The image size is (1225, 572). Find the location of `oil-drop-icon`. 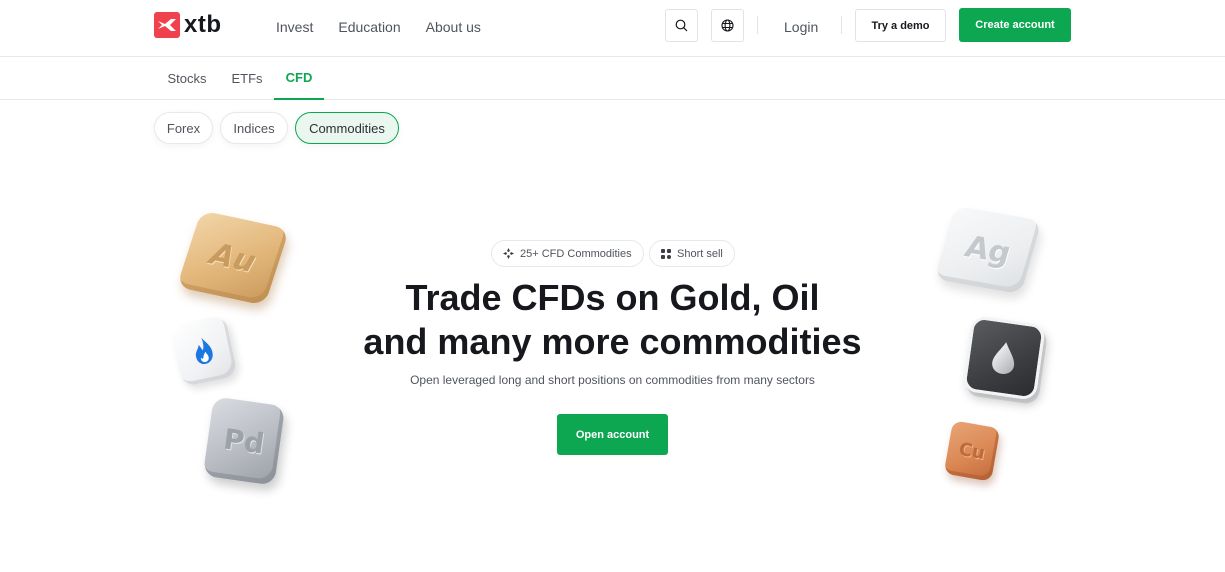

oil-drop-icon is located at coordinates (1003, 358).